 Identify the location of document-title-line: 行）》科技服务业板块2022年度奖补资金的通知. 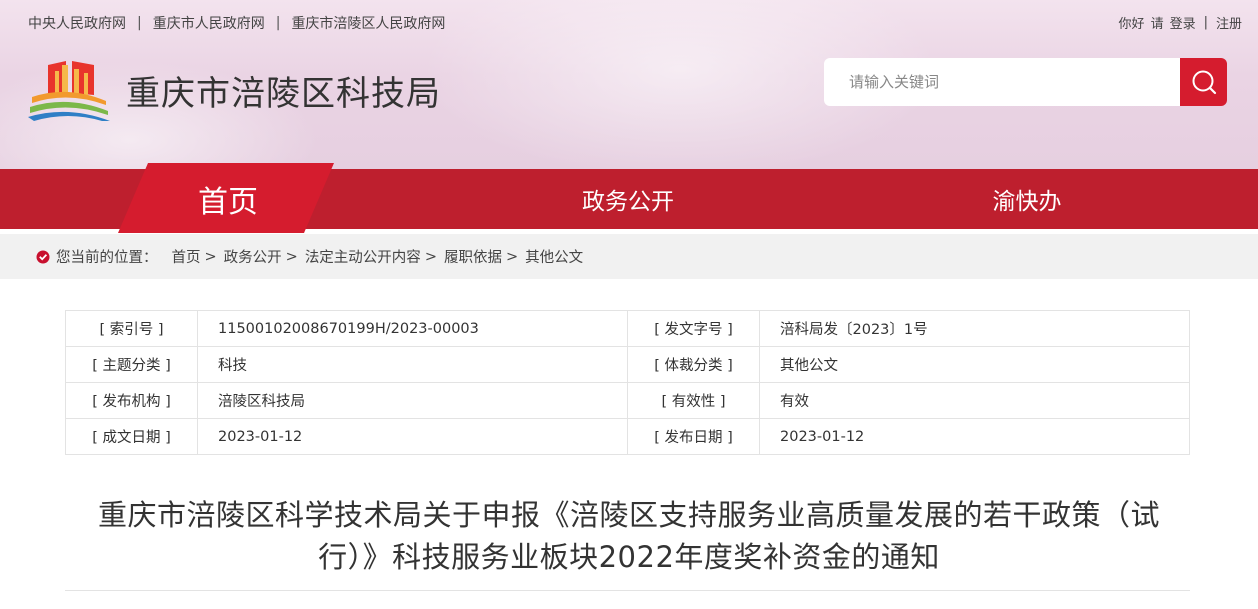
(629, 557).